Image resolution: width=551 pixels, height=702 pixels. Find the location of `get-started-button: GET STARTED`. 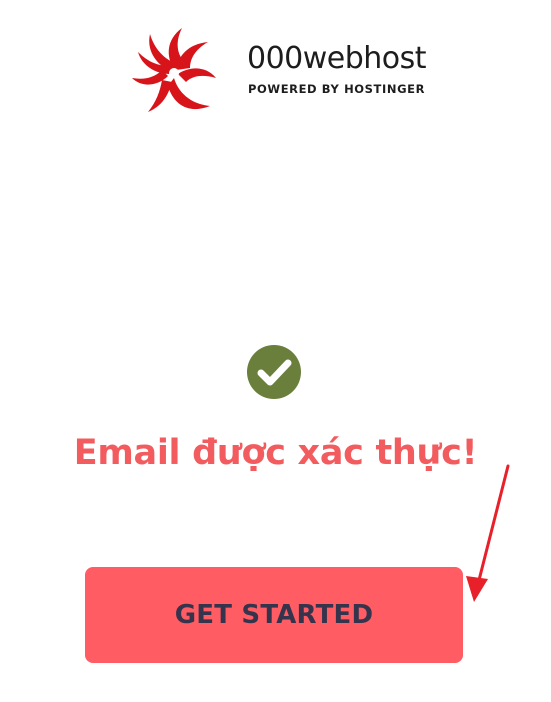

get-started-button: GET STARTED is located at coordinates (274, 615).